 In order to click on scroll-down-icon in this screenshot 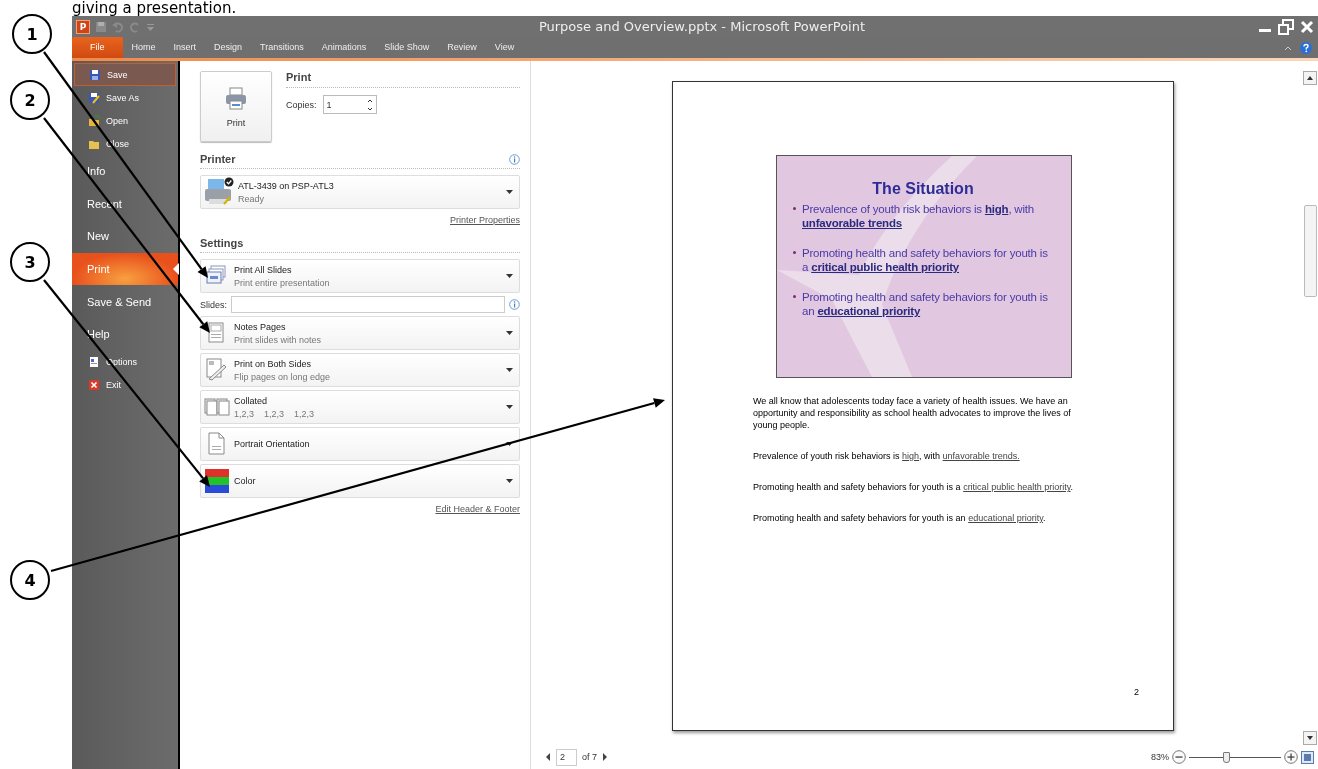, I will do `click(1310, 738)`.